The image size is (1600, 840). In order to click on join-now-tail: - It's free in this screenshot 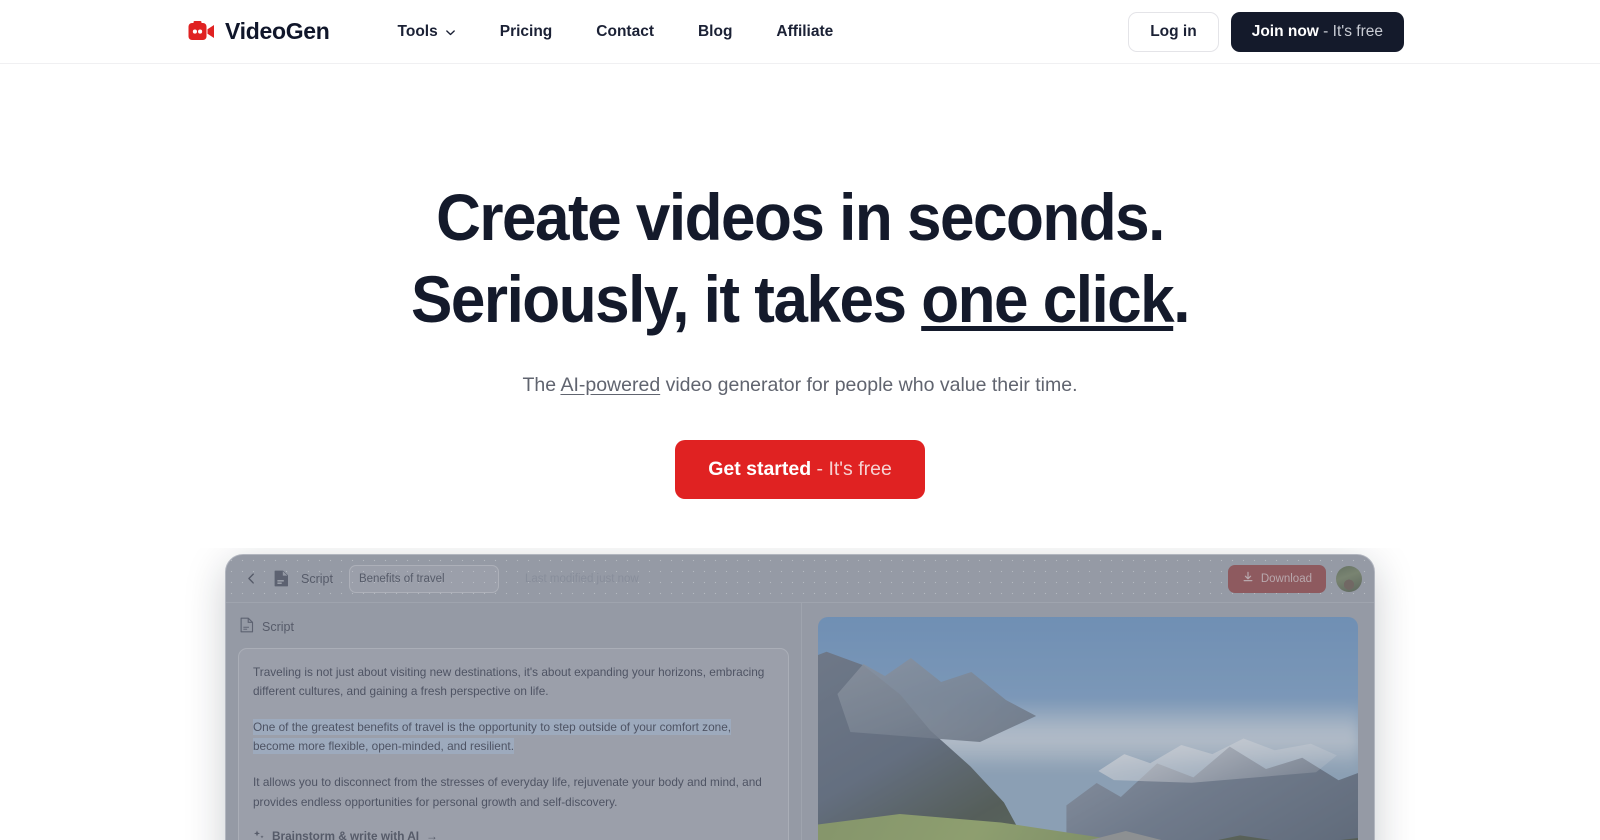, I will do `click(1350, 31)`.